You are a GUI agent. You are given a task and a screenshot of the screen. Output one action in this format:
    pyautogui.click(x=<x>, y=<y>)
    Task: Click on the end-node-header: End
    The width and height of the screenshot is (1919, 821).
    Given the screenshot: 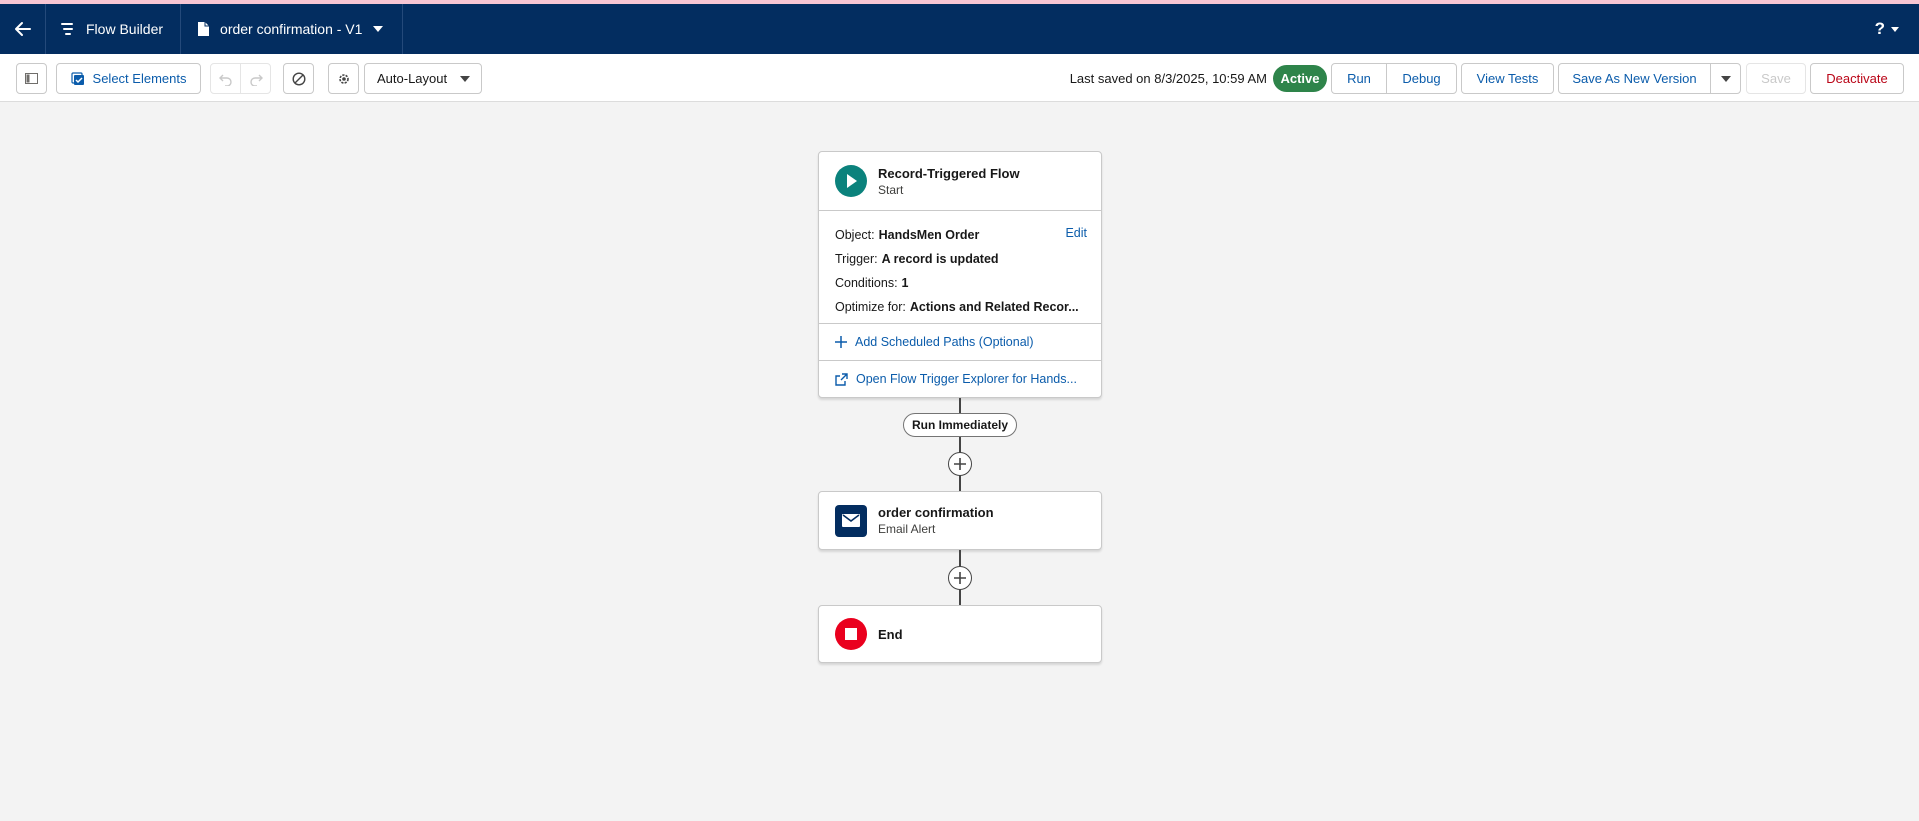 What is the action you would take?
    pyautogui.click(x=960, y=634)
    